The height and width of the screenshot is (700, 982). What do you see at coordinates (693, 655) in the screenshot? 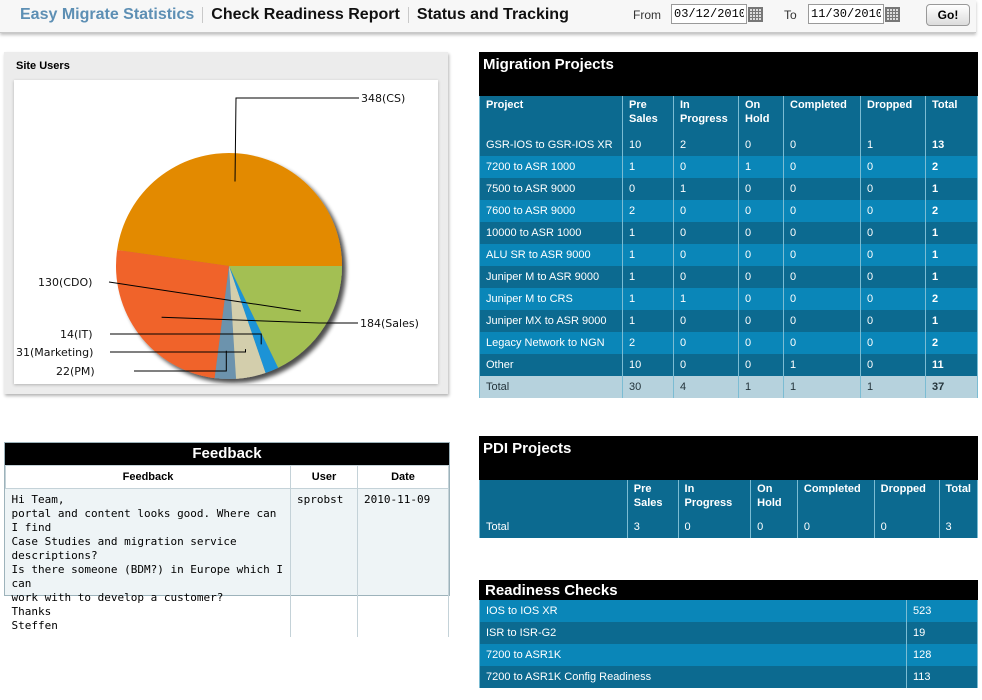
I see `readiness-check-name: 7200 to ASR1K` at bounding box center [693, 655].